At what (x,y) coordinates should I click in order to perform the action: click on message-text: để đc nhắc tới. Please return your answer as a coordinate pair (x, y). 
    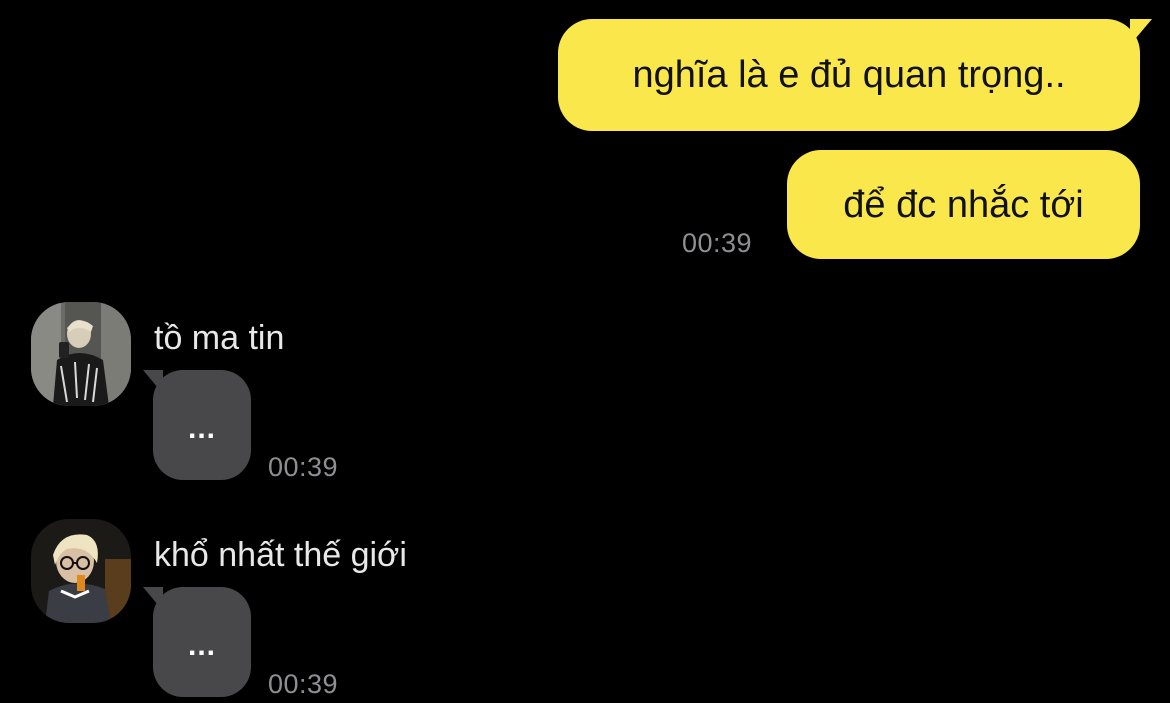
    Looking at the image, I should click on (963, 204).